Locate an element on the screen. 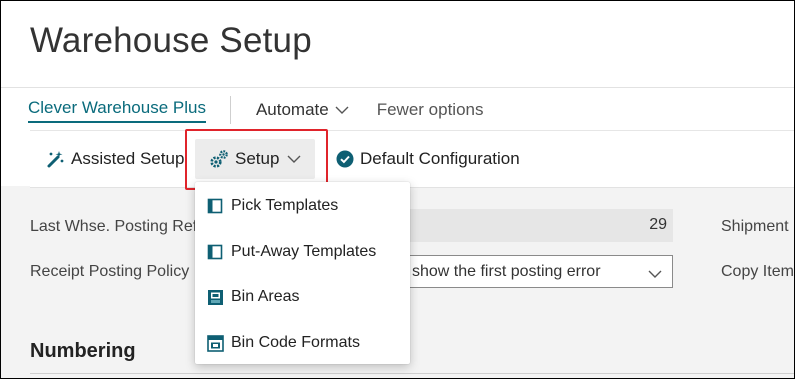 This screenshot has width=795, height=379. bin-code-format-icon is located at coordinates (215, 343).